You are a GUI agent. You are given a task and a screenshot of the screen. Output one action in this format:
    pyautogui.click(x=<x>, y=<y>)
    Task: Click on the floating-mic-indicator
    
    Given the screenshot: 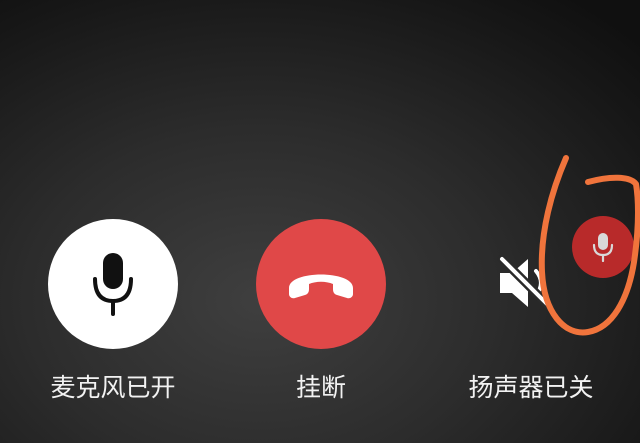 What is the action you would take?
    pyautogui.click(x=603, y=247)
    